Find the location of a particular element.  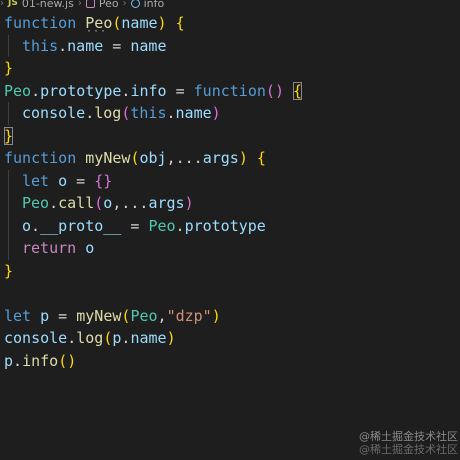

breadcrumb-file: 01-new.js is located at coordinates (48, 5).